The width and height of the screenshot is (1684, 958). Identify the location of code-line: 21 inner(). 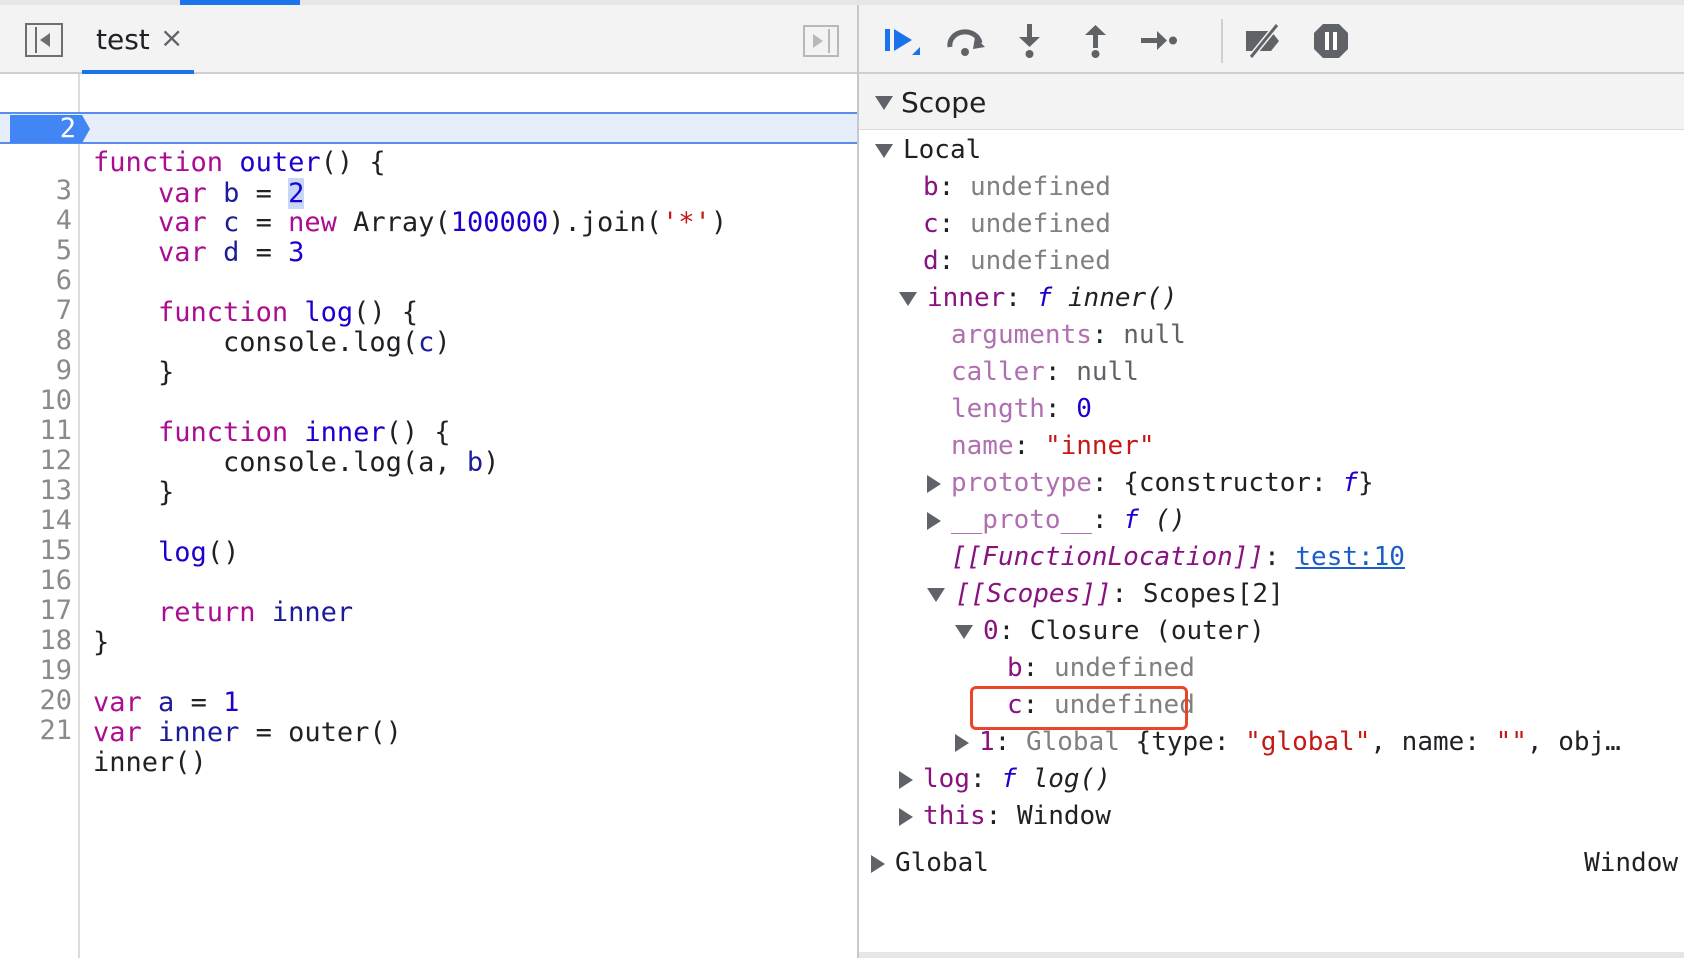
(428, 730).